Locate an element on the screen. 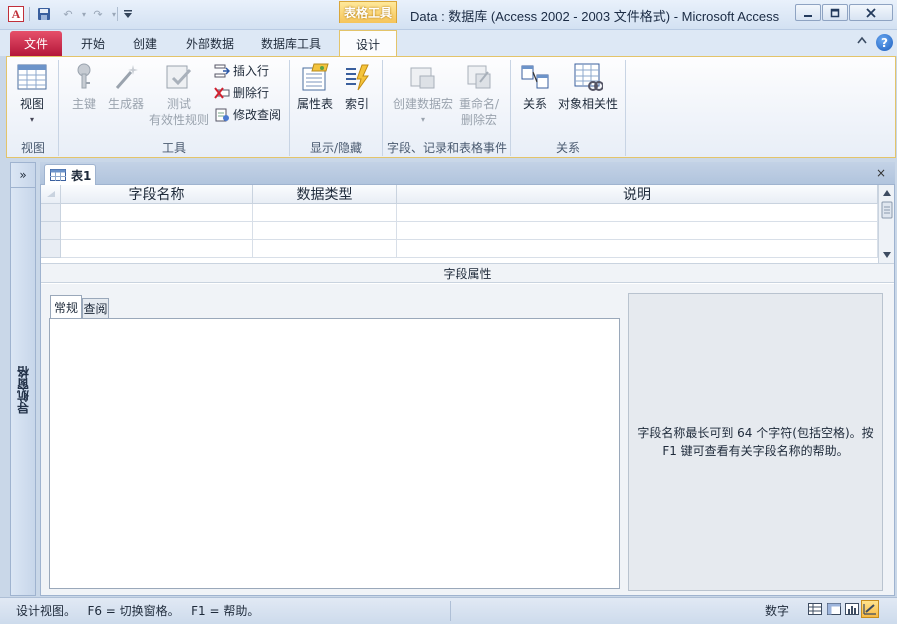 The height and width of the screenshot is (624, 897). field-properties-header: 字段属性 is located at coordinates (467, 273).